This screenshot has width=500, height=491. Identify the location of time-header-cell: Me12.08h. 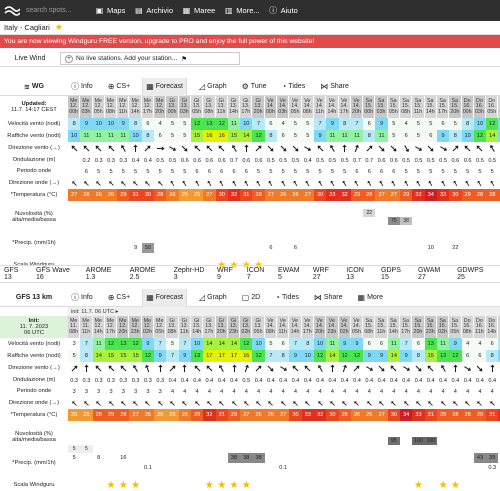
(111, 107).